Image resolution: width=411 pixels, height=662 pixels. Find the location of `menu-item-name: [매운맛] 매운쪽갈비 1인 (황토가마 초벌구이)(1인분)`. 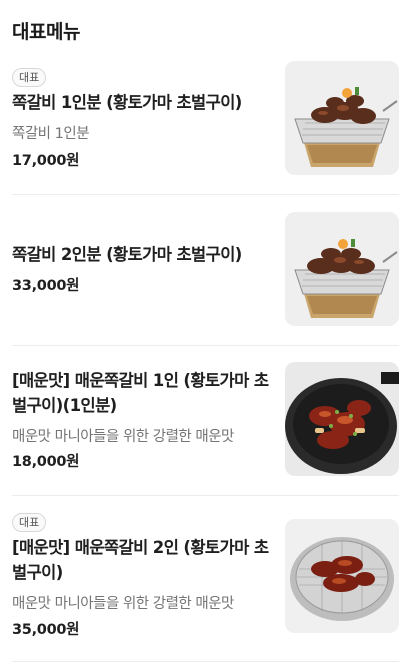

menu-item-name: [매운맛] 매운쪽갈비 1인 (황토가마 초벌구이)(1인분) is located at coordinates (140, 393).